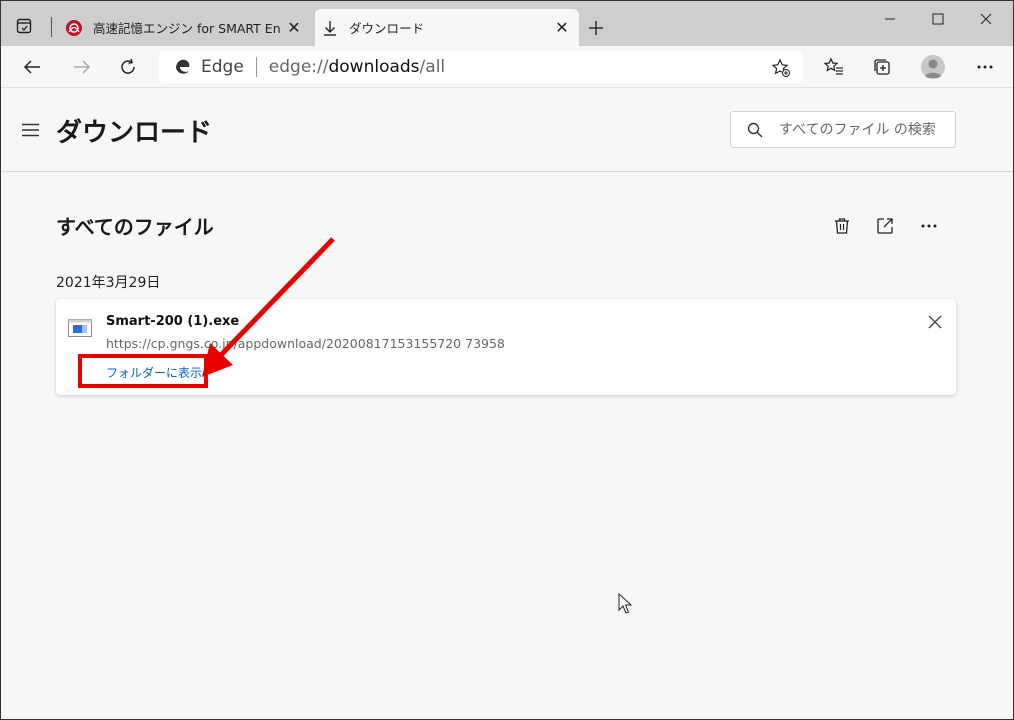 The width and height of the screenshot is (1014, 720). I want to click on address-bar: Edge edge://downloads/all, so click(480, 67).